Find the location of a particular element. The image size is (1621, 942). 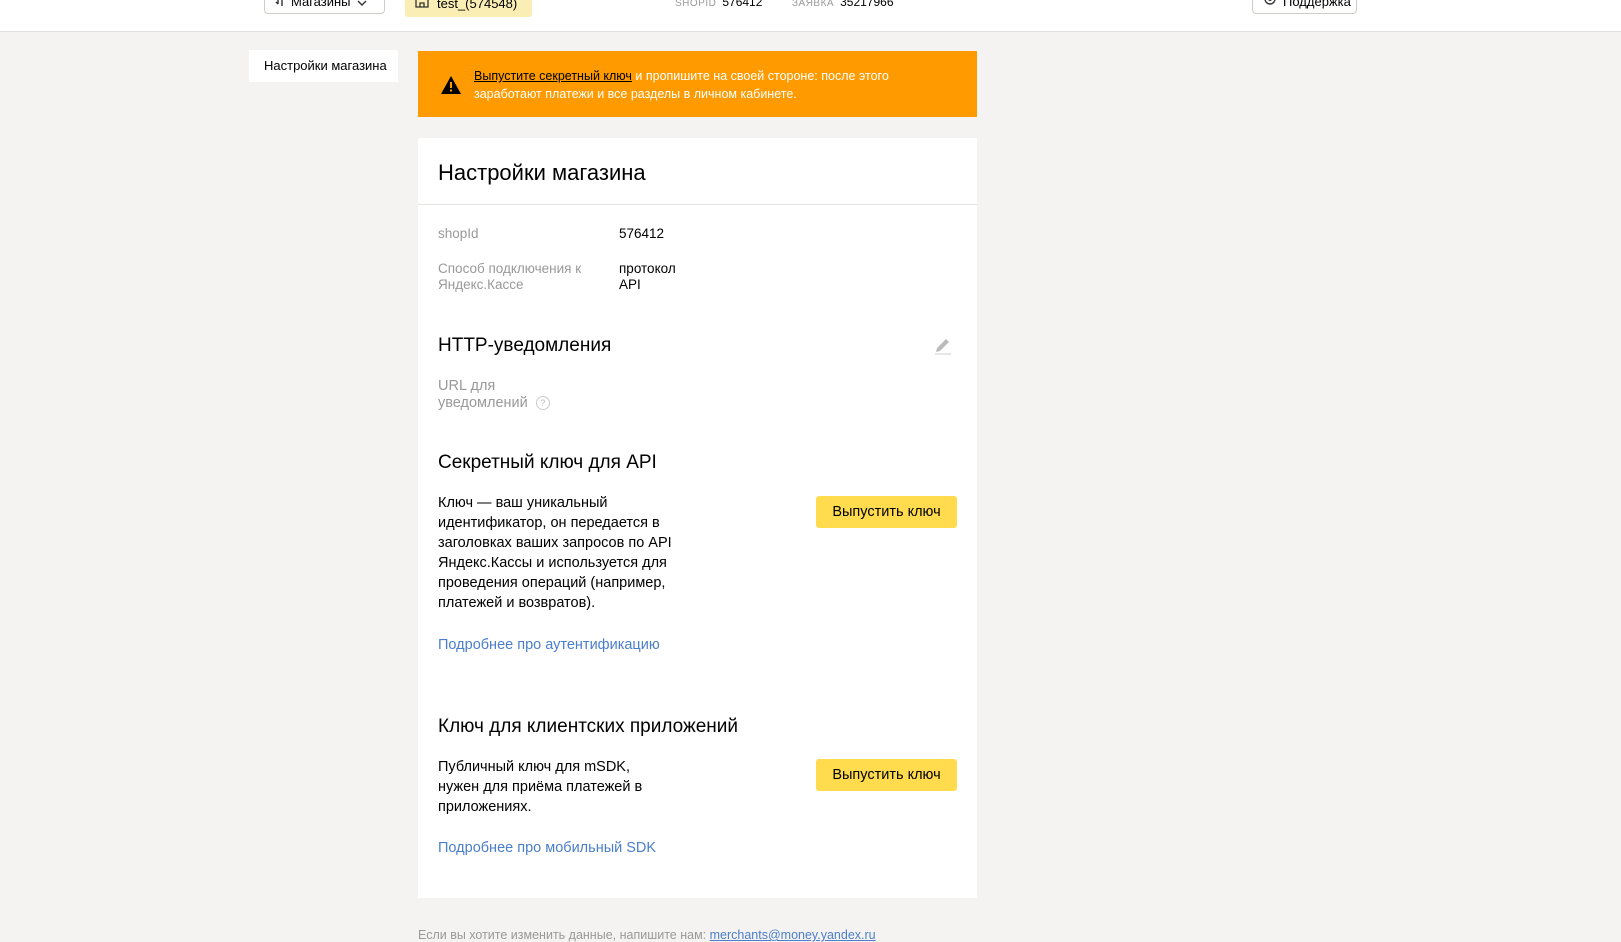

edit-pencil-icon is located at coordinates (943, 346).